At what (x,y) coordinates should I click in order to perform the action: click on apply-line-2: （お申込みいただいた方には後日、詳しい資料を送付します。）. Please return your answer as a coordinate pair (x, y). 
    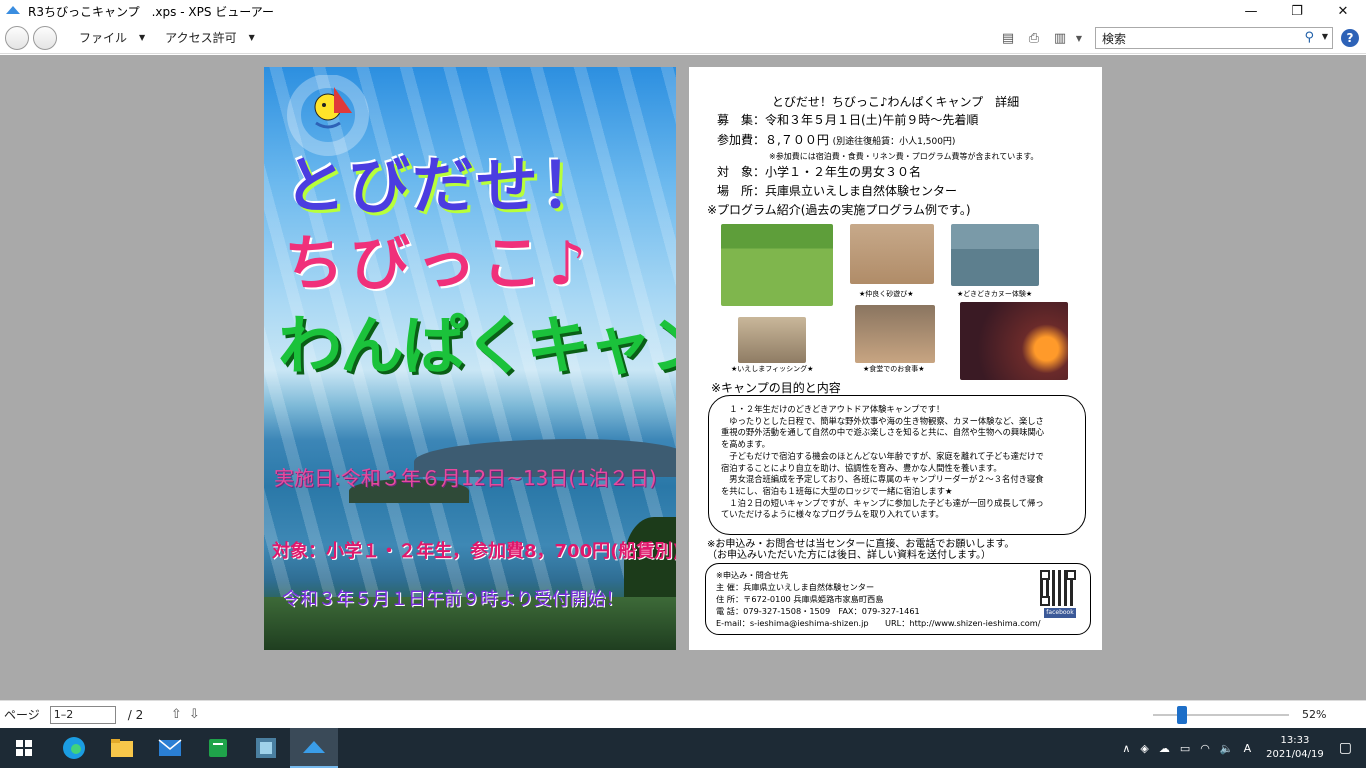
    Looking at the image, I should click on (849, 555).